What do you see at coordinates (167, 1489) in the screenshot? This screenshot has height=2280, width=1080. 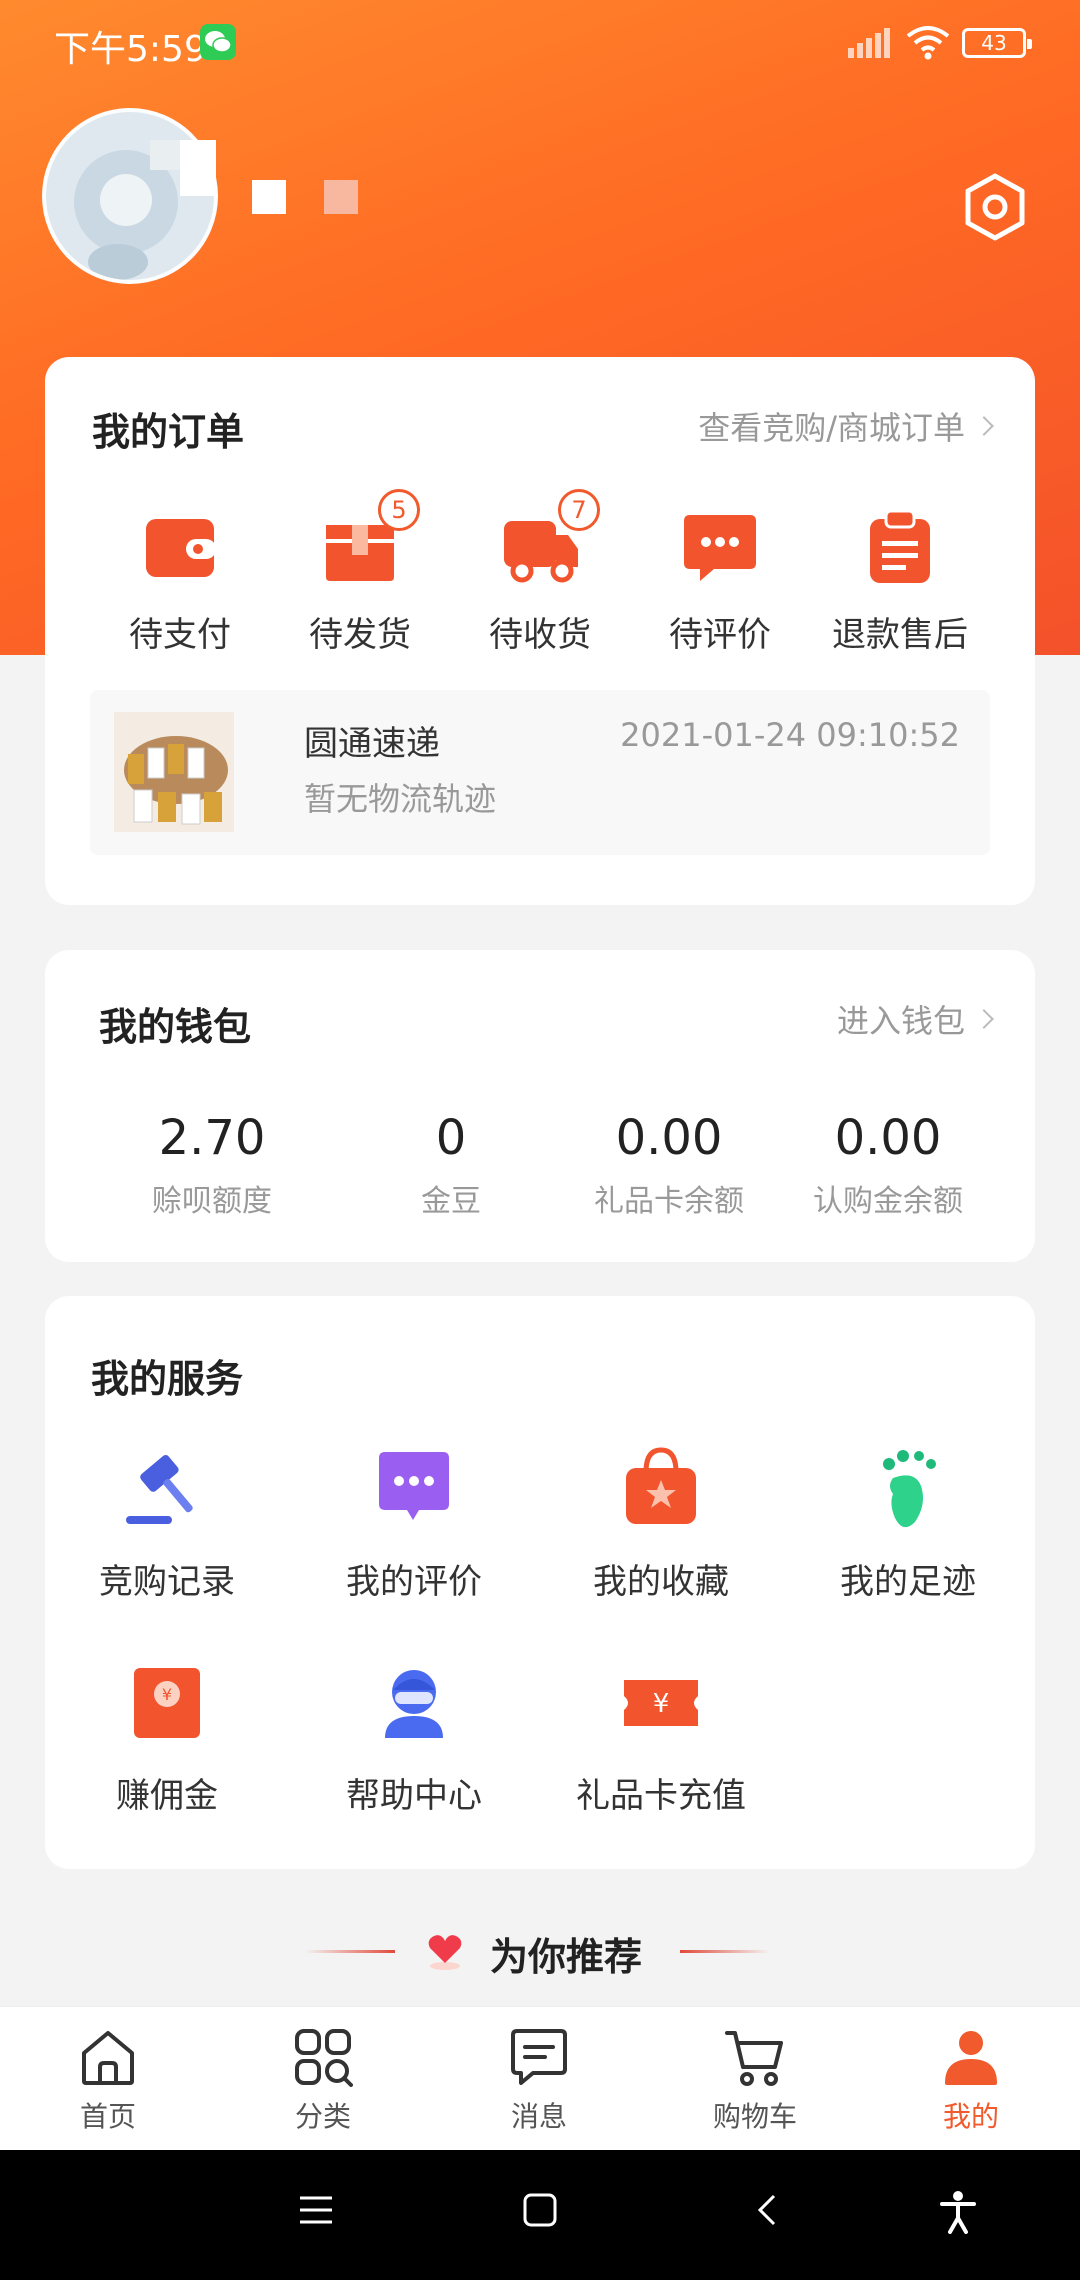 I see `gavel-icon` at bounding box center [167, 1489].